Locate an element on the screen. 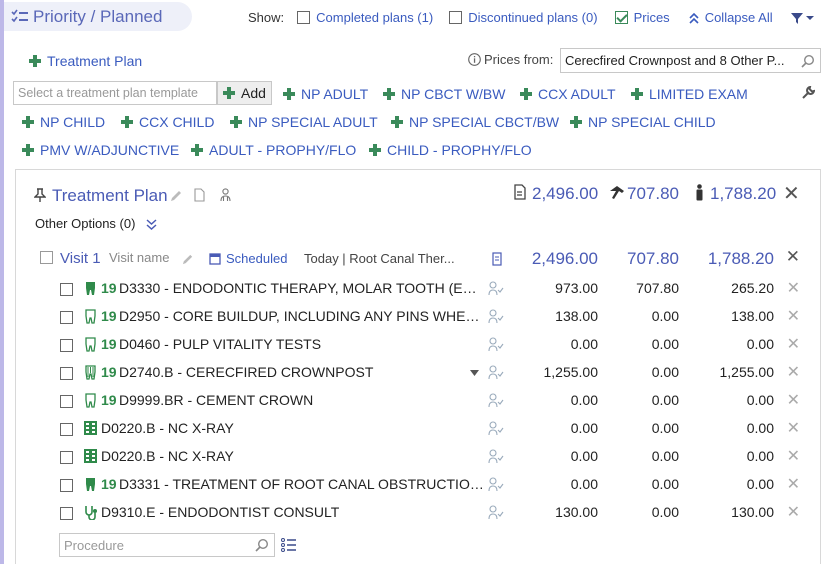 Image resolution: width=833 pixels, height=564 pixels. section-title-text: Priority / Planned is located at coordinates (98, 16).